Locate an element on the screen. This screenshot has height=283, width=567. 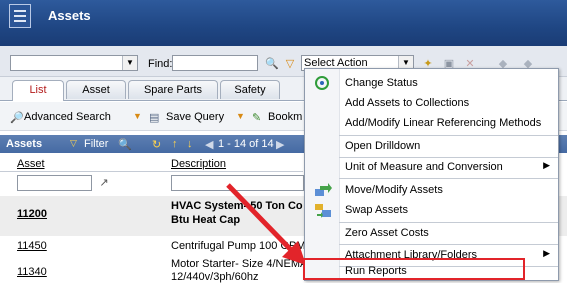
bookmark-icon: ✎ is located at coordinates (257, 118).